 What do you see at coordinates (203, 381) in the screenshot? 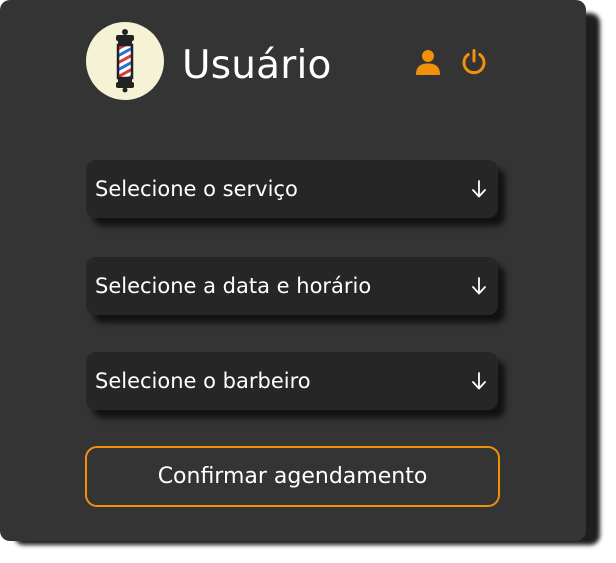
I see `barber-select-label: Selecione o barbeiro` at bounding box center [203, 381].